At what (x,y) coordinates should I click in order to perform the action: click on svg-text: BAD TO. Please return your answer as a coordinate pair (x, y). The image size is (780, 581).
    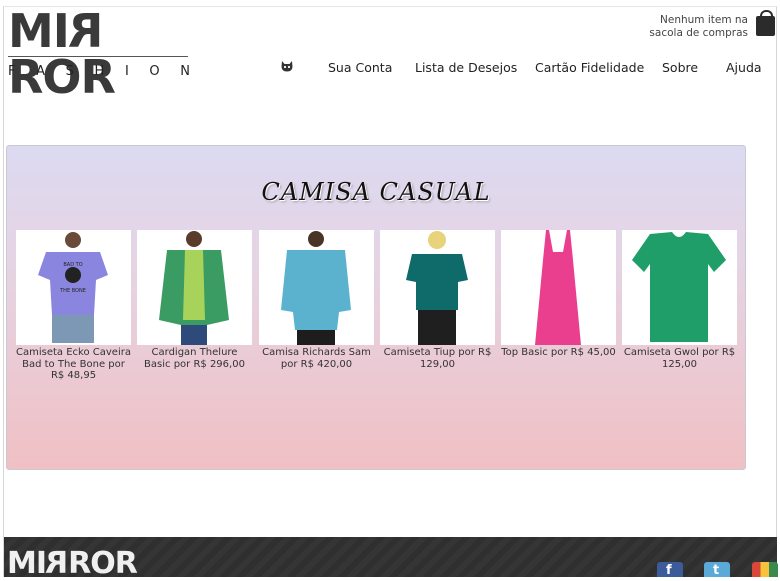
    Looking at the image, I should click on (72, 265).